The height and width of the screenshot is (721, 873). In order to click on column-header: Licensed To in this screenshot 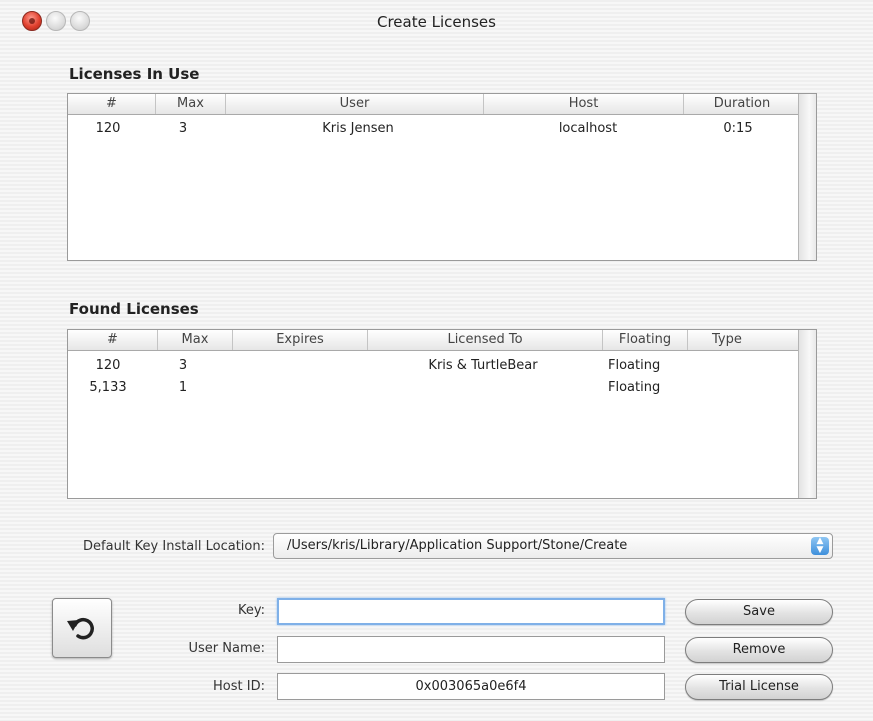, I will do `click(485, 340)`.